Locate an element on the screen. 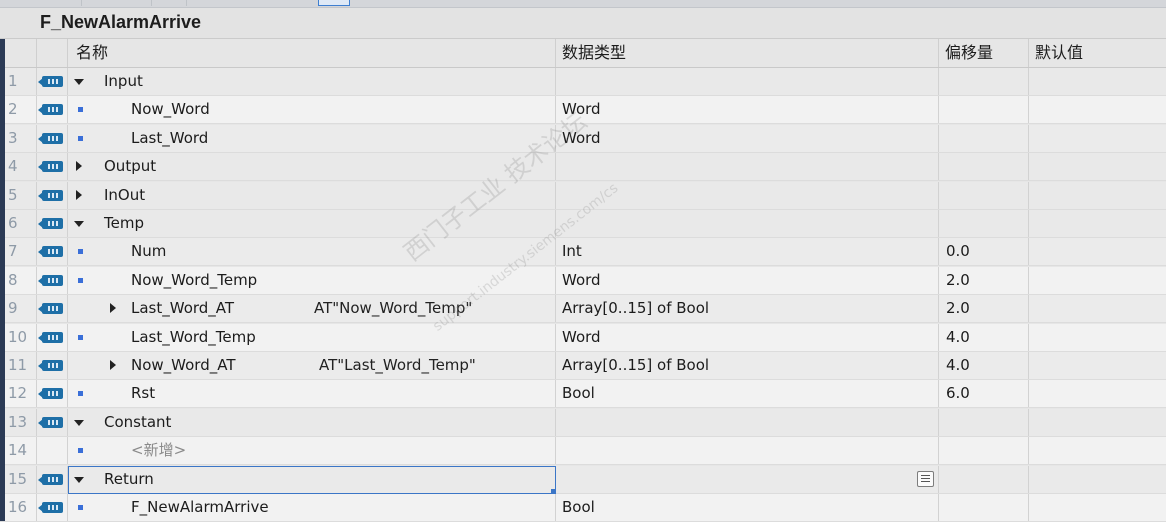  param-name: Output is located at coordinates (130, 166).